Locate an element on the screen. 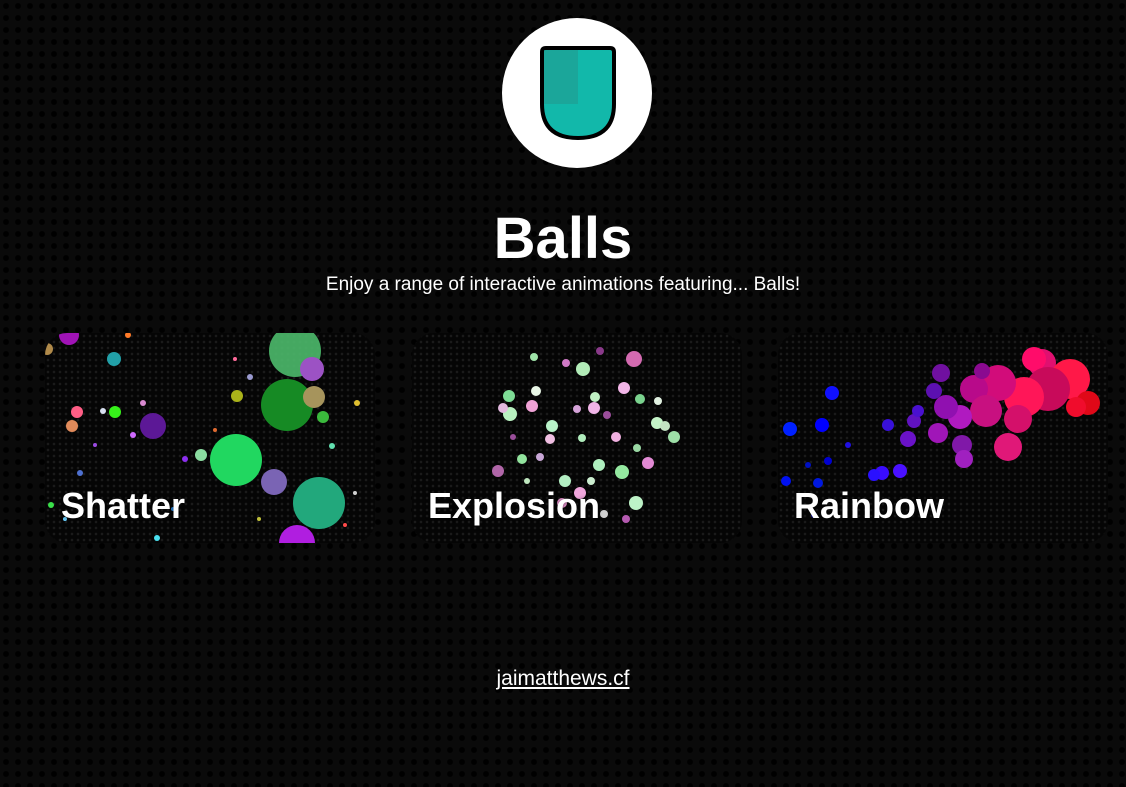 The width and height of the screenshot is (1126, 787). card-label-explosion: Explosion is located at coordinates (514, 505).